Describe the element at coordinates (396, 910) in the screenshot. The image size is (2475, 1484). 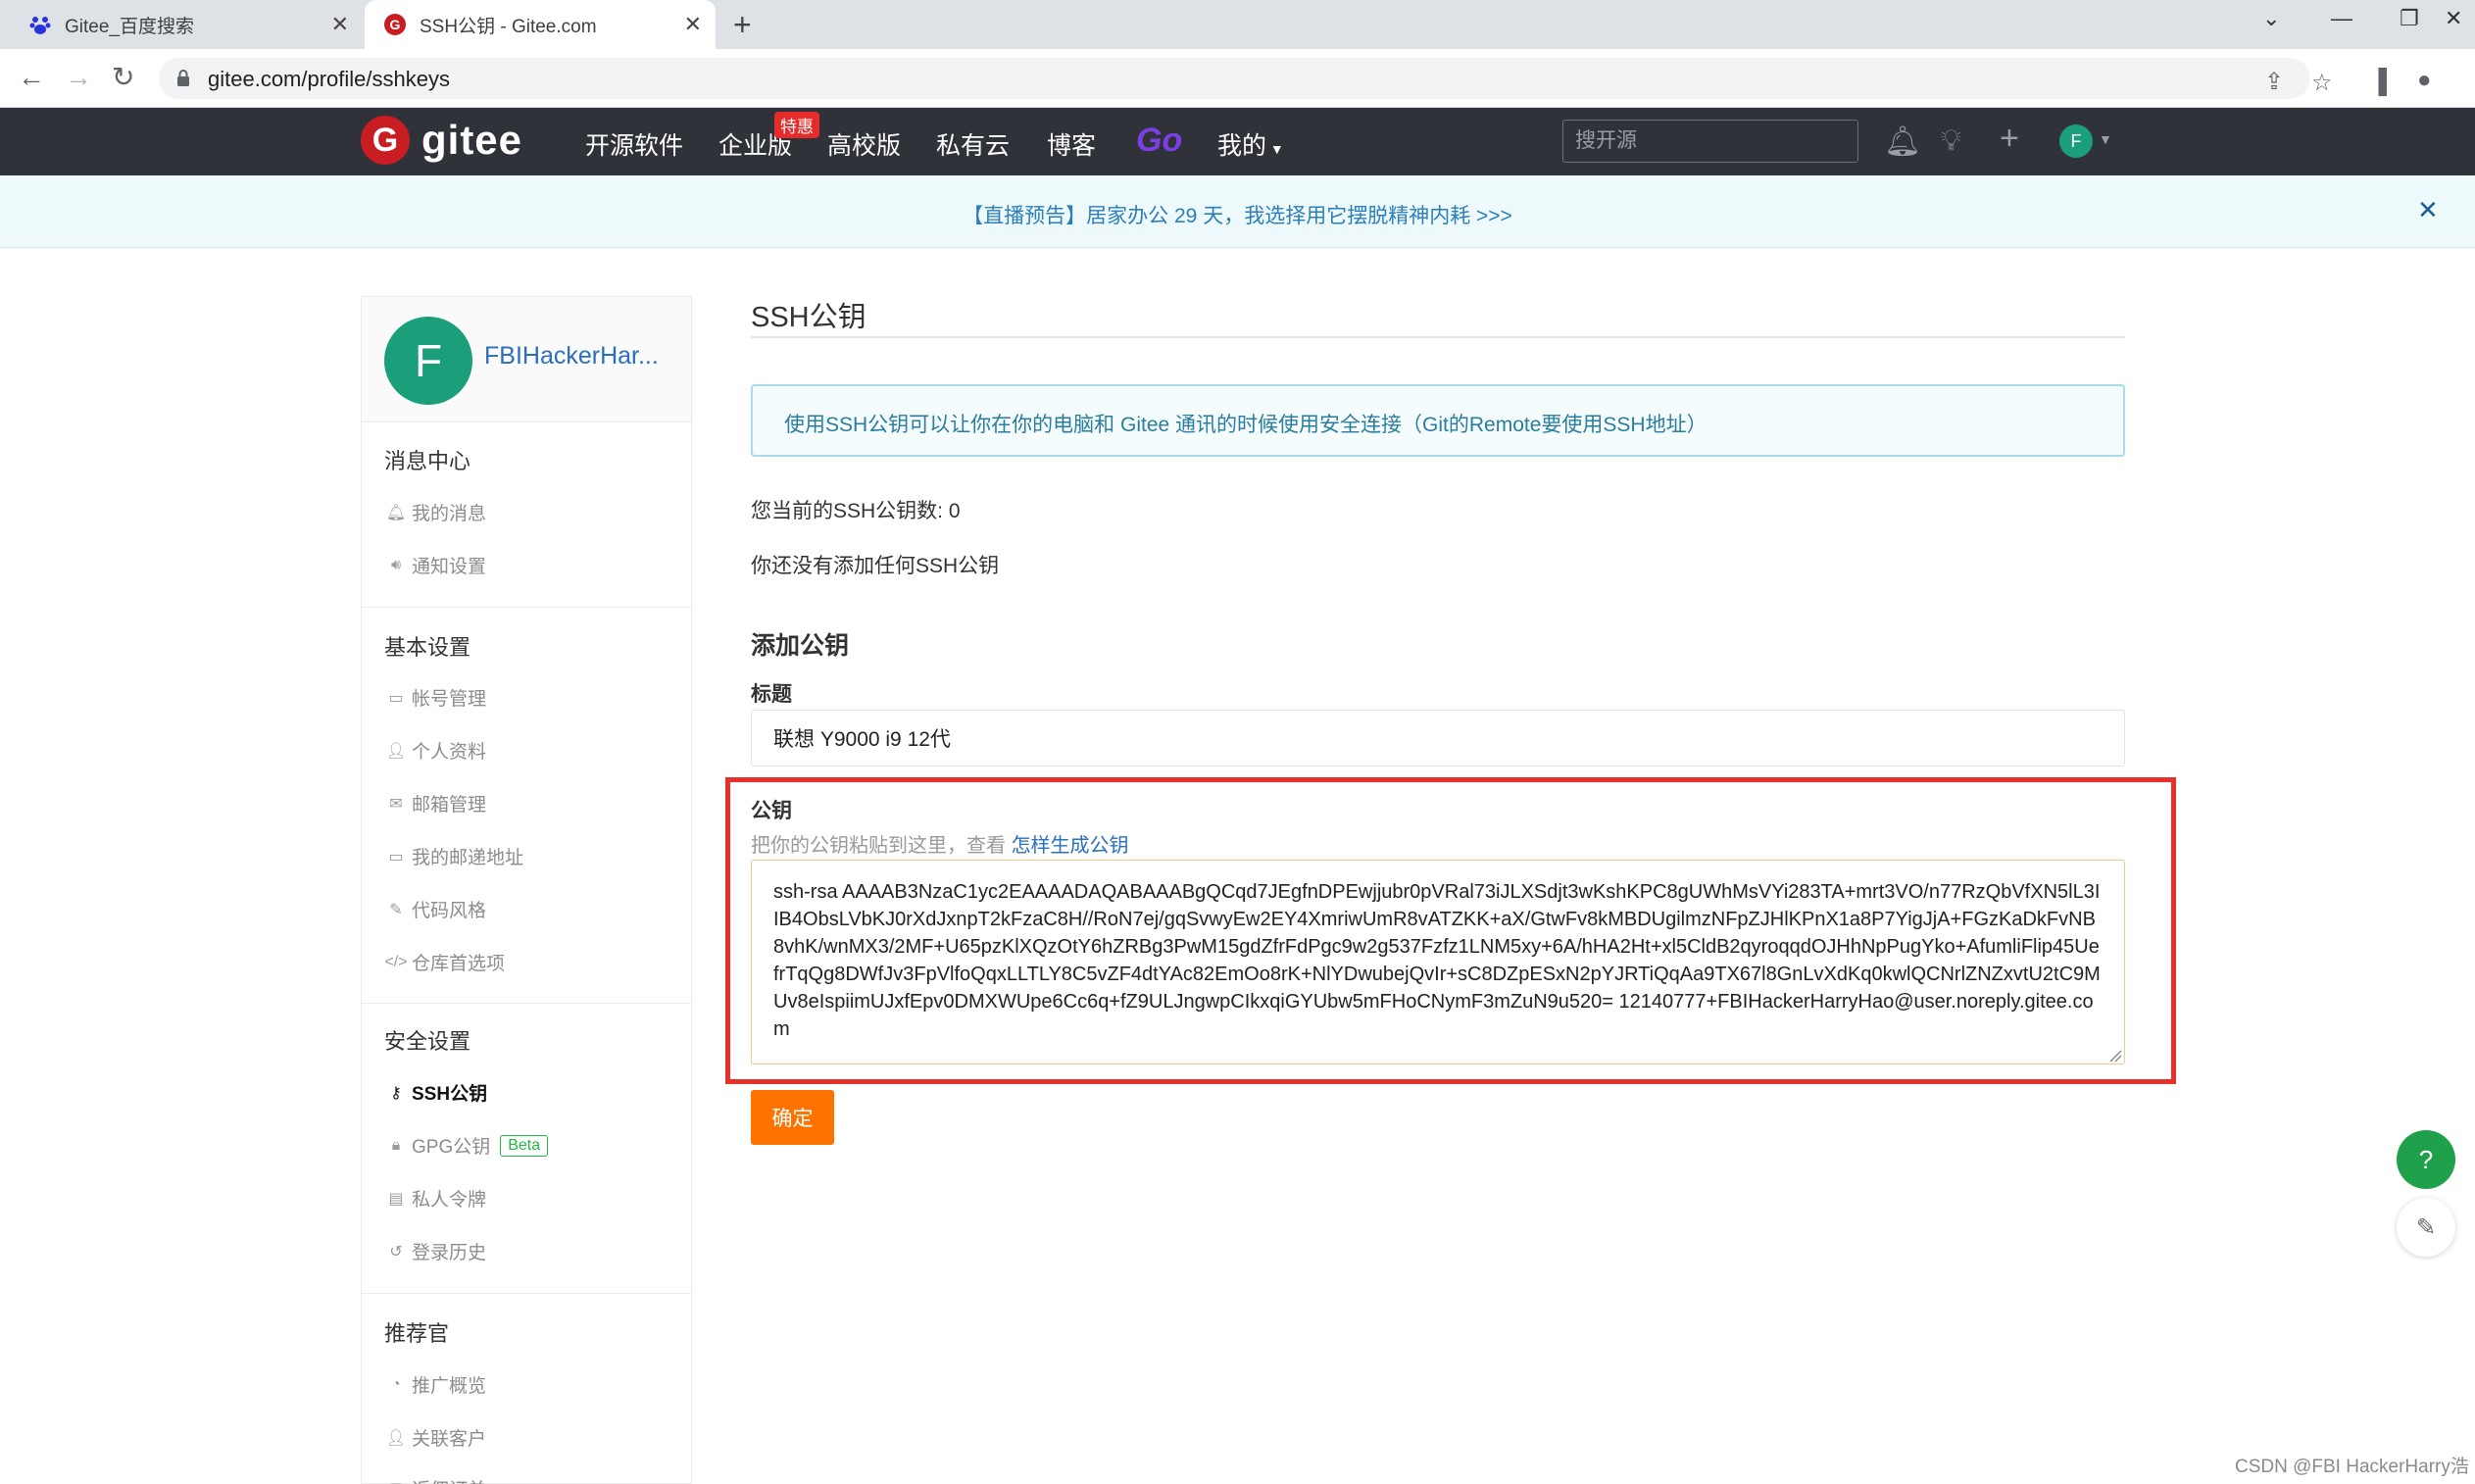
I see `brush-icon: ✎` at that location.